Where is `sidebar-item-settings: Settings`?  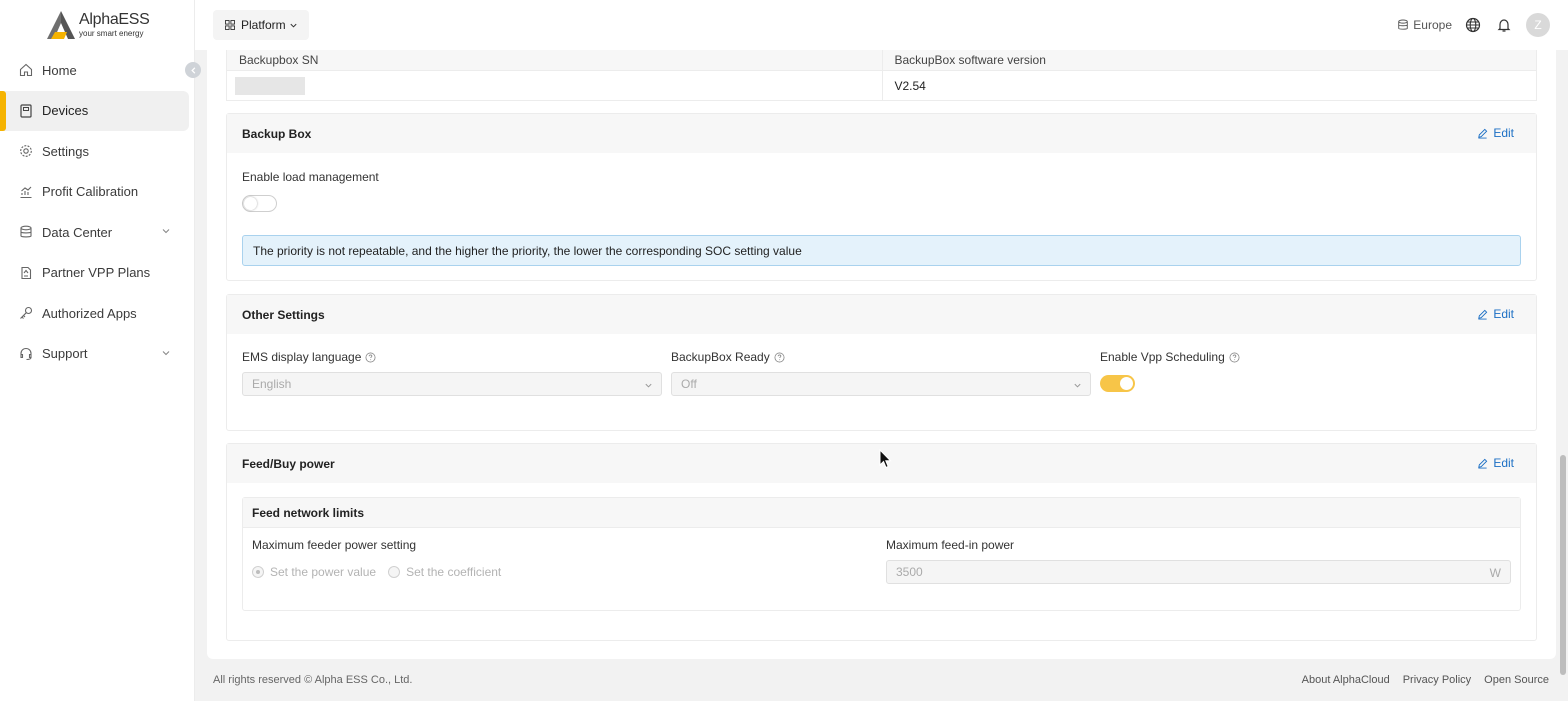
sidebar-item-settings: Settings is located at coordinates (94, 151).